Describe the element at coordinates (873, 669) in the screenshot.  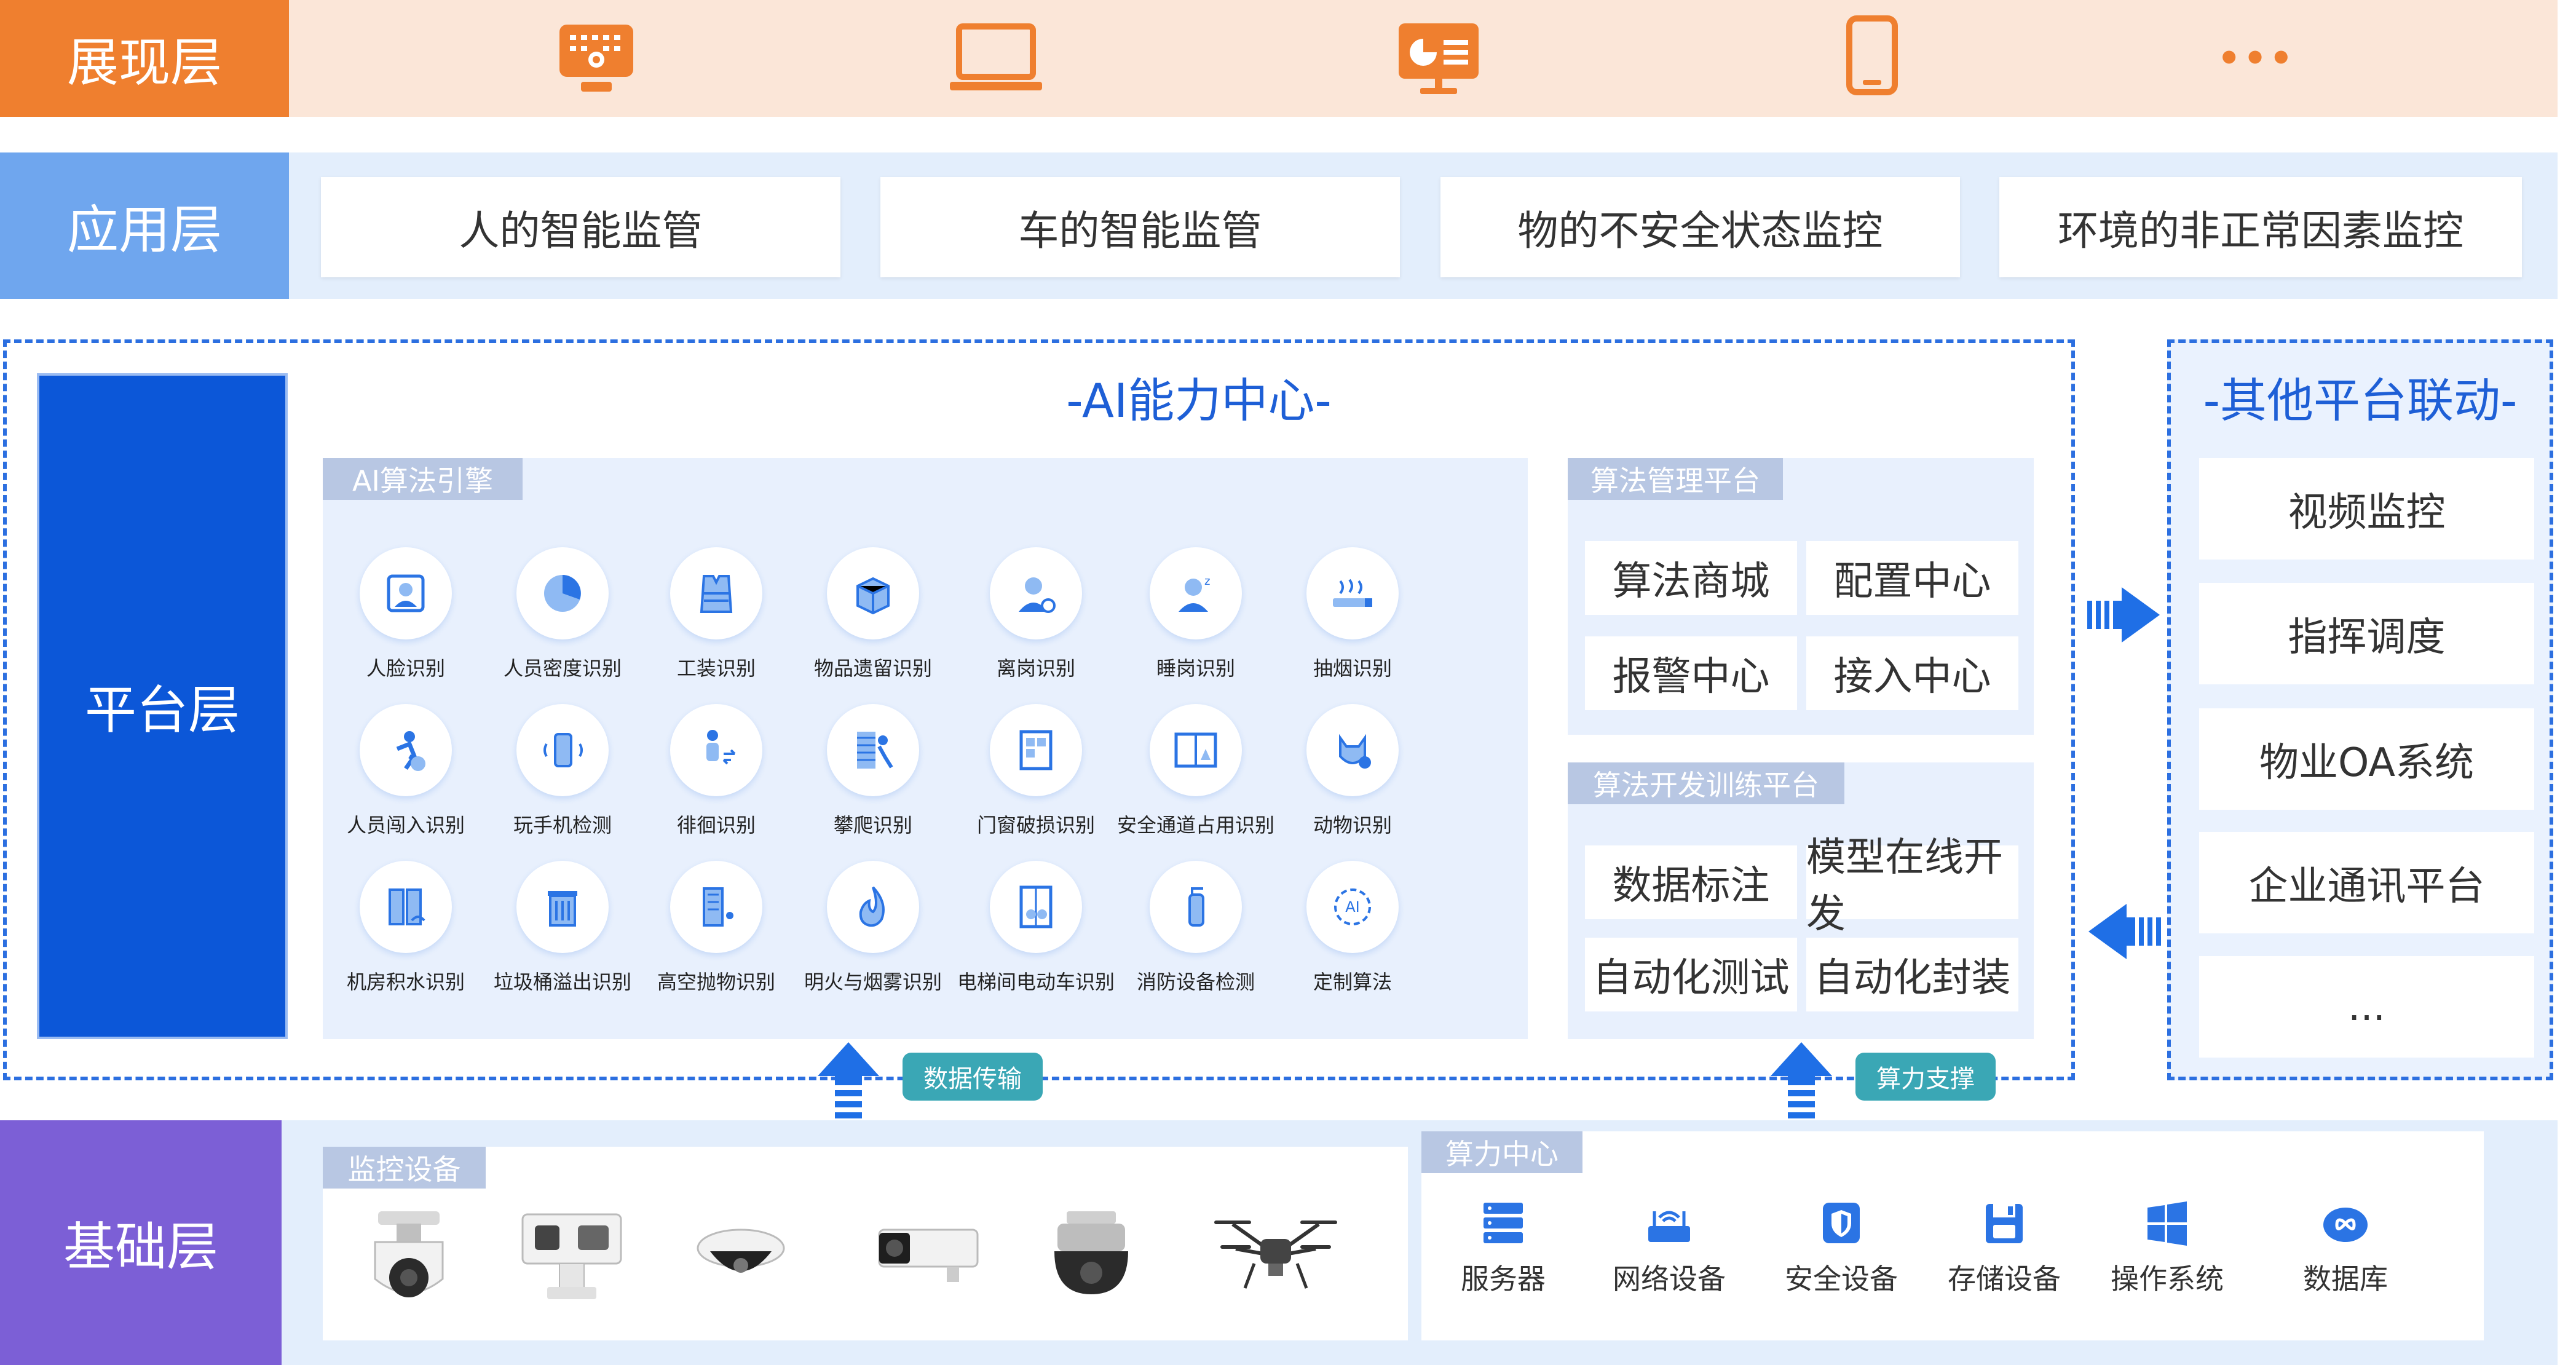
I see `algo-label: 物品遗留识别` at that location.